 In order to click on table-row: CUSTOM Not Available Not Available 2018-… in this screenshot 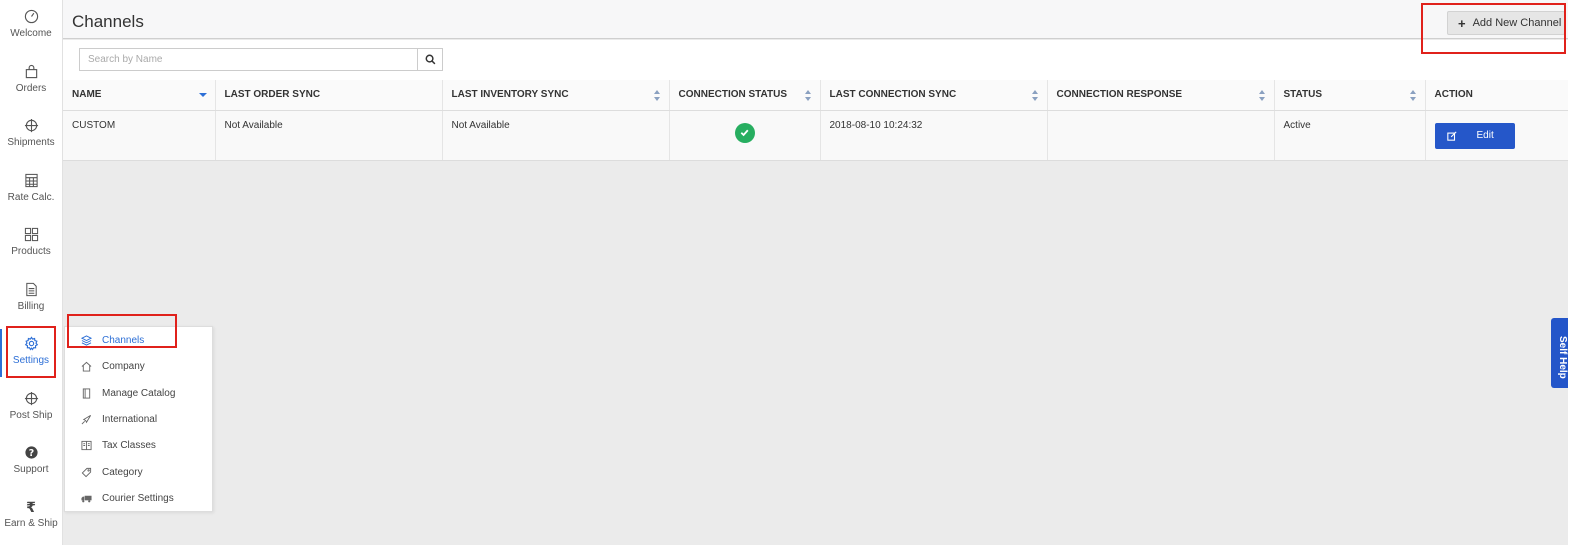, I will do `click(826, 135)`.